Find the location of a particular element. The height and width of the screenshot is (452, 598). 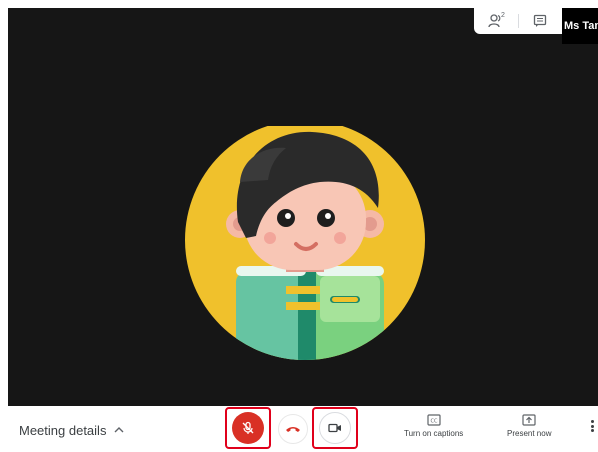

self-name-tile: Ms Tan is located at coordinates (580, 26).